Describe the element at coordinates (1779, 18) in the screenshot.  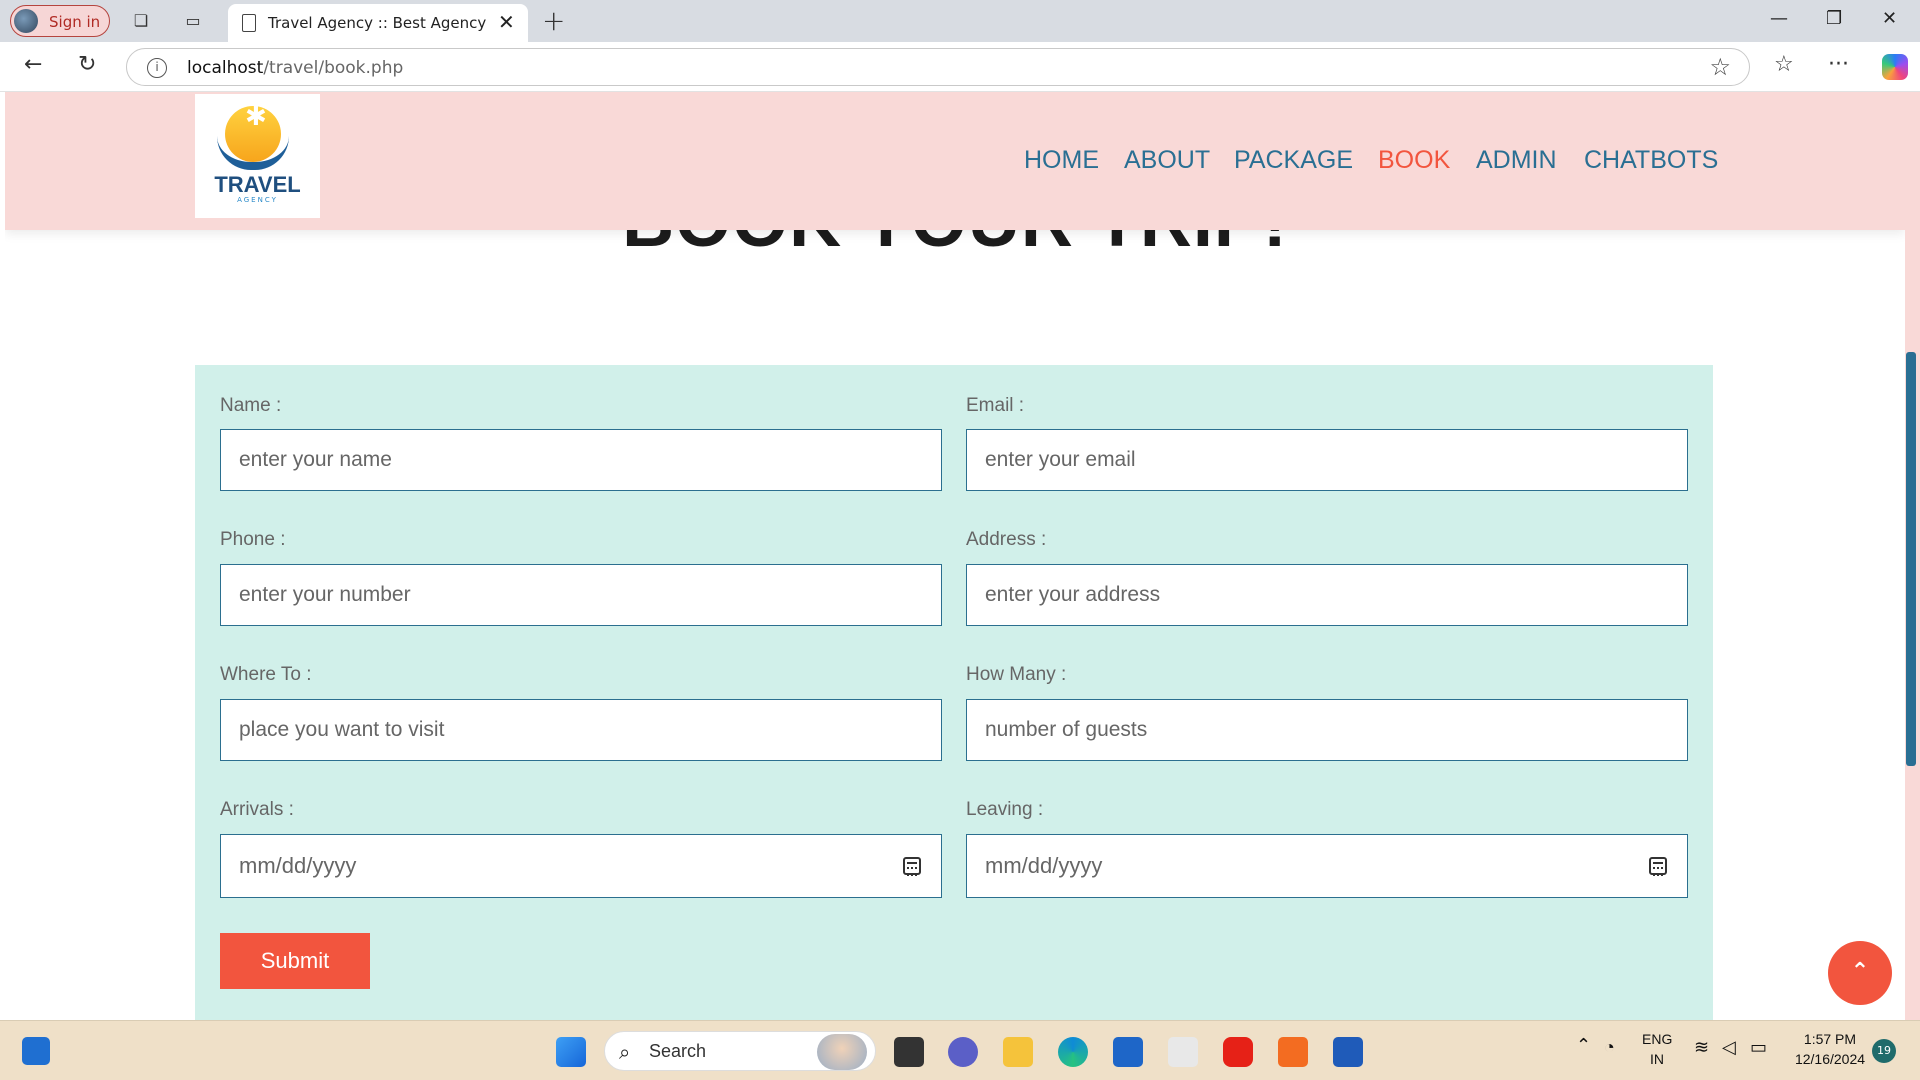
I see `minimize-icon: —` at that location.